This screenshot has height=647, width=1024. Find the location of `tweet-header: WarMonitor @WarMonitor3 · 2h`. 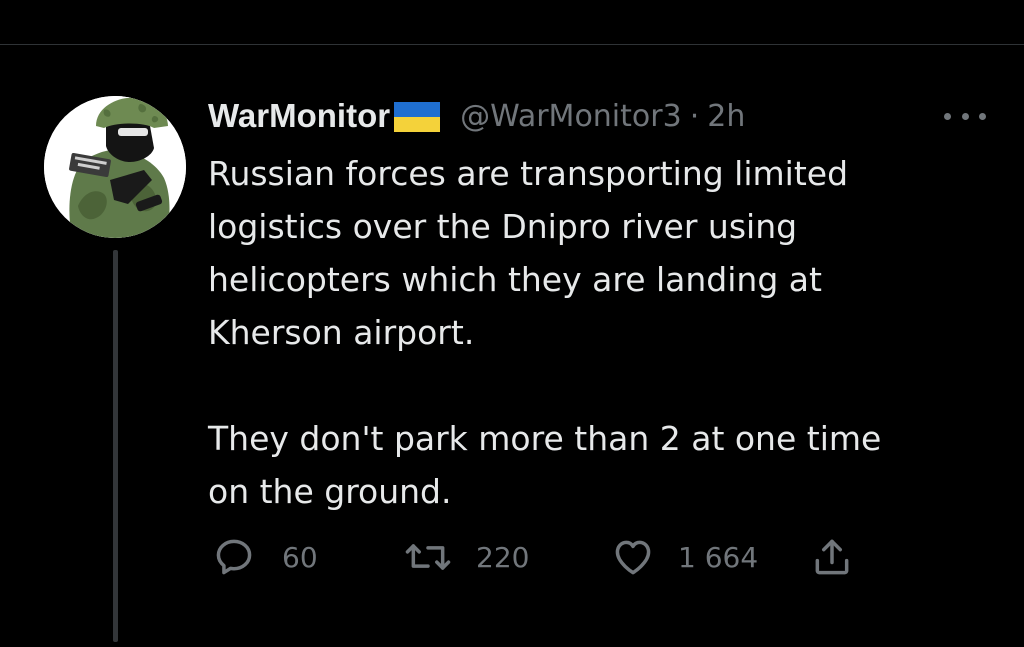

tweet-header: WarMonitor @WarMonitor3 · 2h is located at coordinates (476, 116).